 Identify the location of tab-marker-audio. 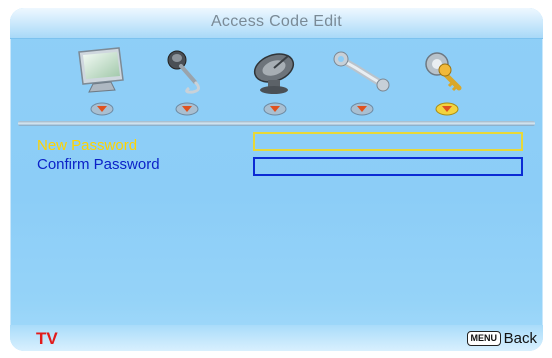
(187, 109).